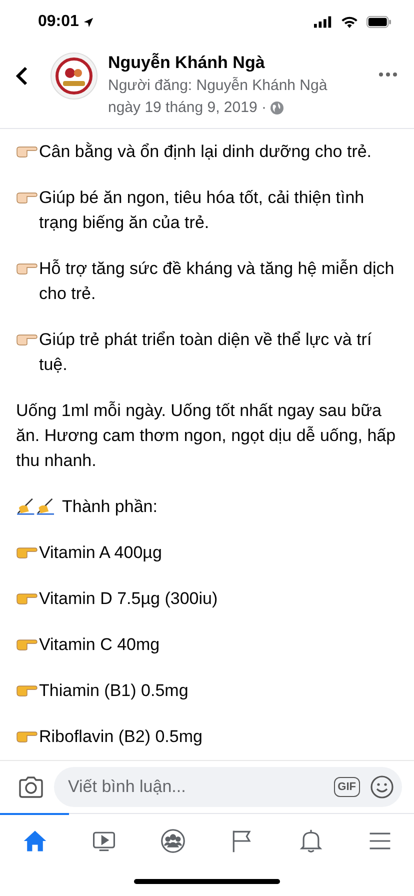  What do you see at coordinates (347, 787) in the screenshot?
I see `gif-button: GIF` at bounding box center [347, 787].